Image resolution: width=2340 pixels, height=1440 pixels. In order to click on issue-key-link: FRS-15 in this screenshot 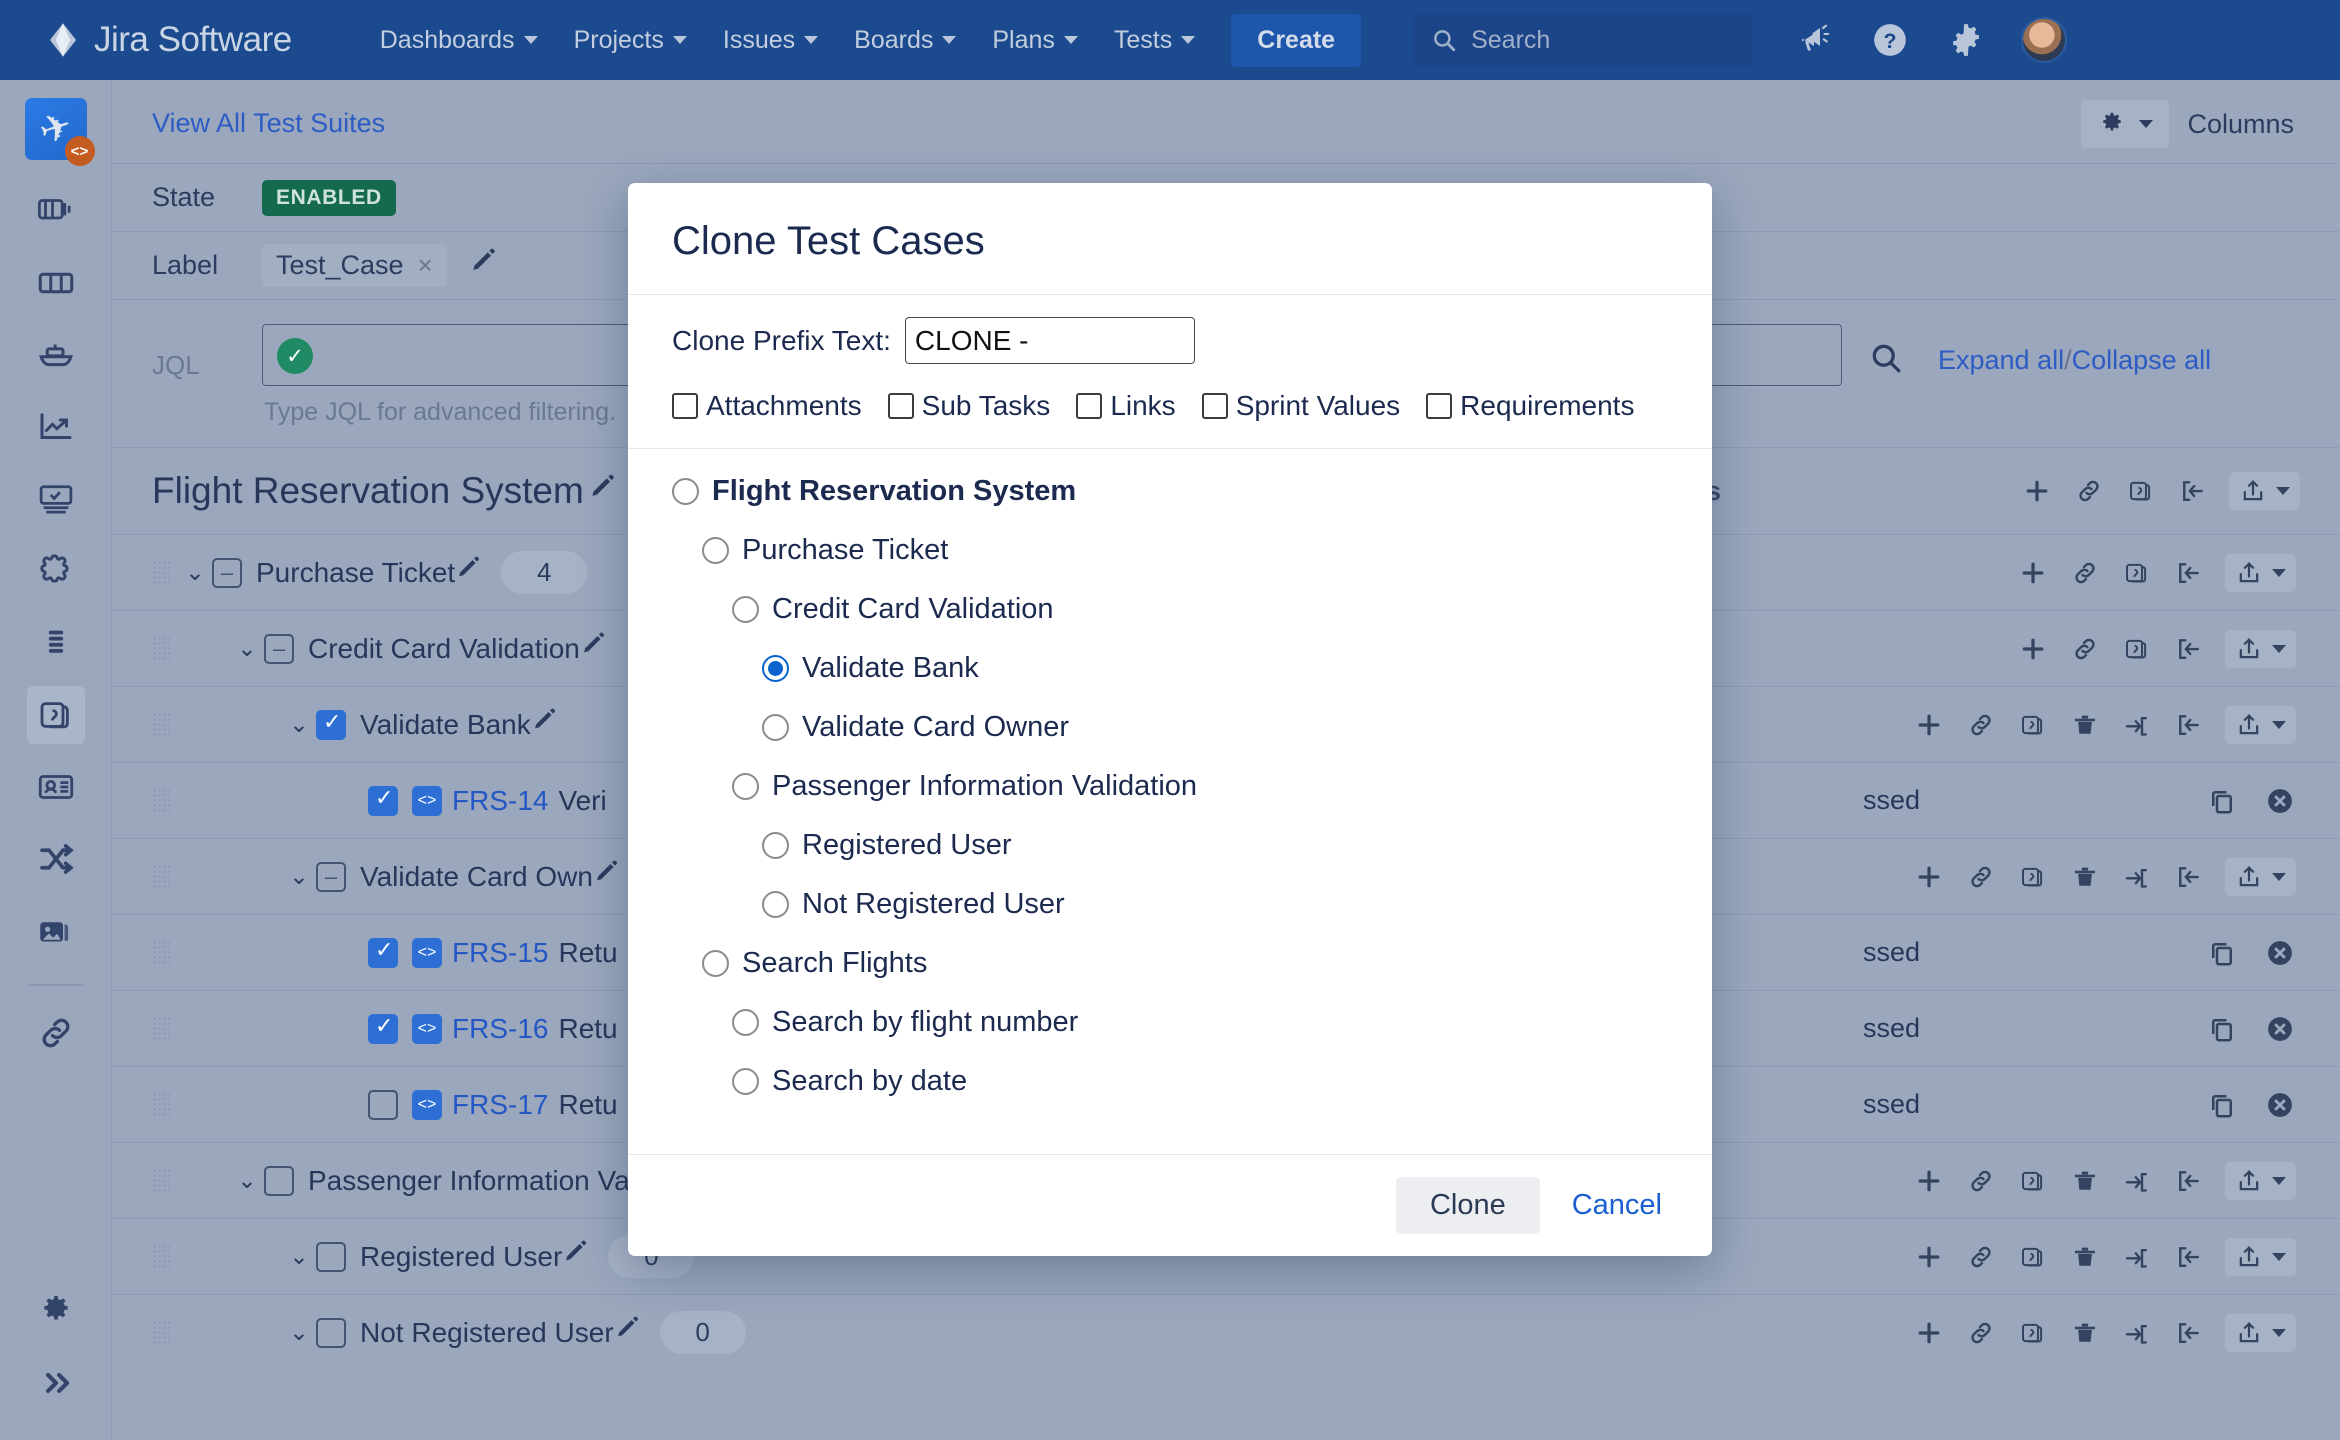, I will do `click(500, 953)`.